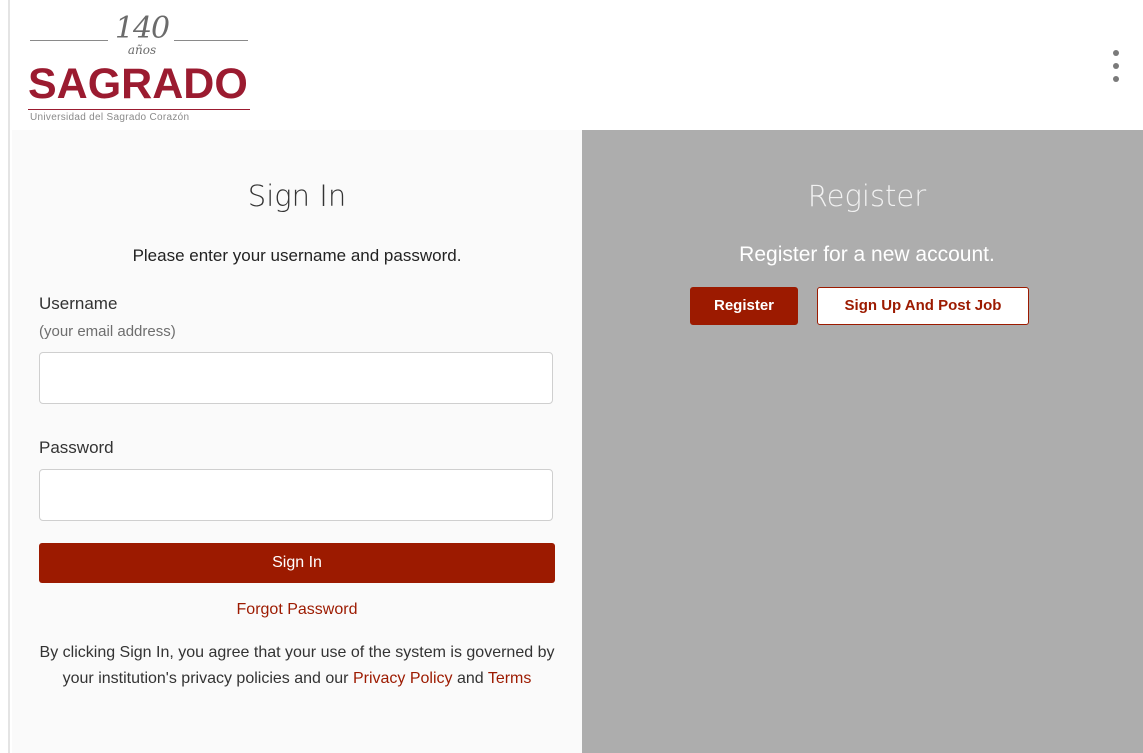  Describe the element at coordinates (297, 255) in the screenshot. I see `sign-in-instruction: Please enter your username and password.` at that location.